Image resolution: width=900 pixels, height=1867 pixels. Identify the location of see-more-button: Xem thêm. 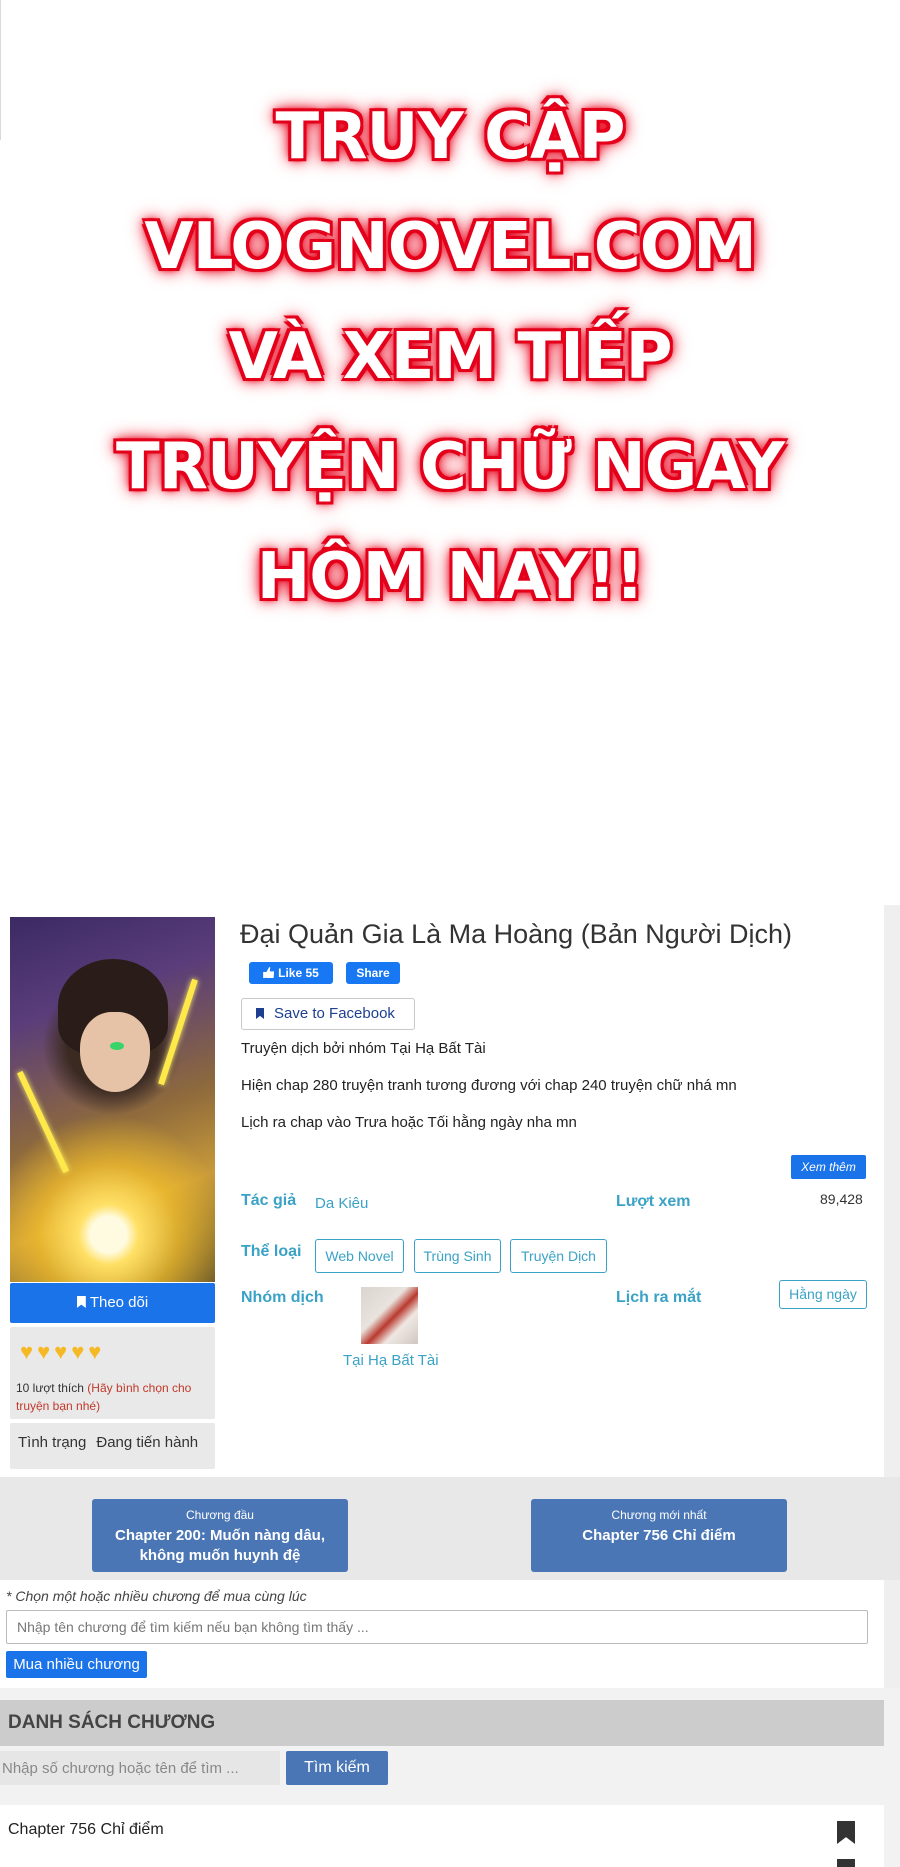
(828, 1167).